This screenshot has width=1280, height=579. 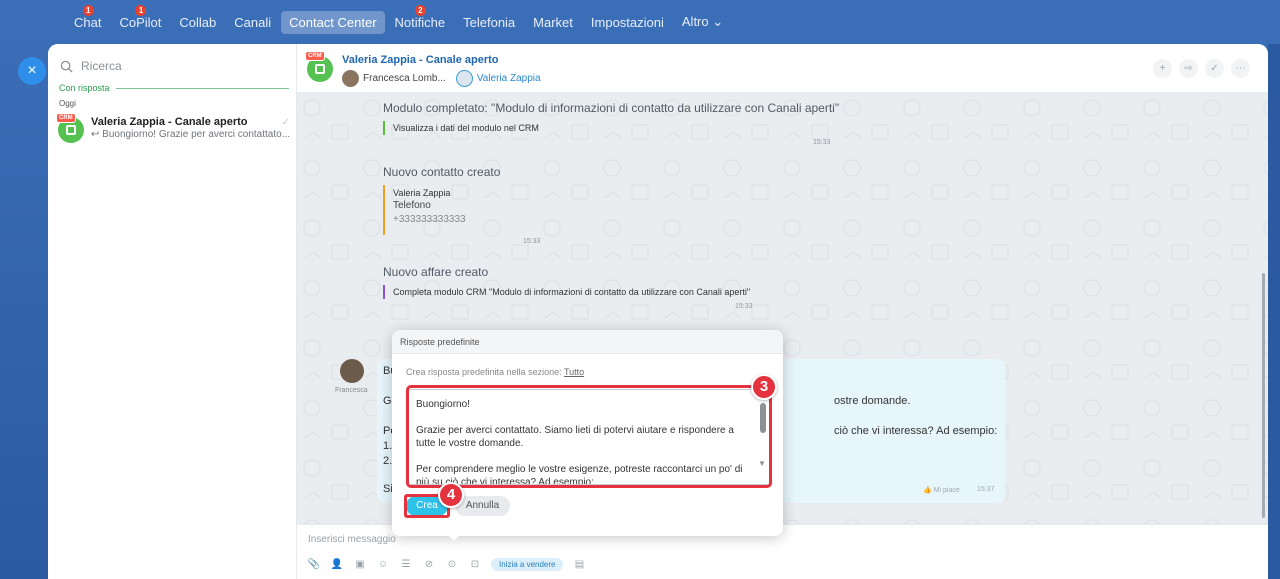 What do you see at coordinates (579, 564) in the screenshot?
I see `more-tools-icon: ▤` at bounding box center [579, 564].